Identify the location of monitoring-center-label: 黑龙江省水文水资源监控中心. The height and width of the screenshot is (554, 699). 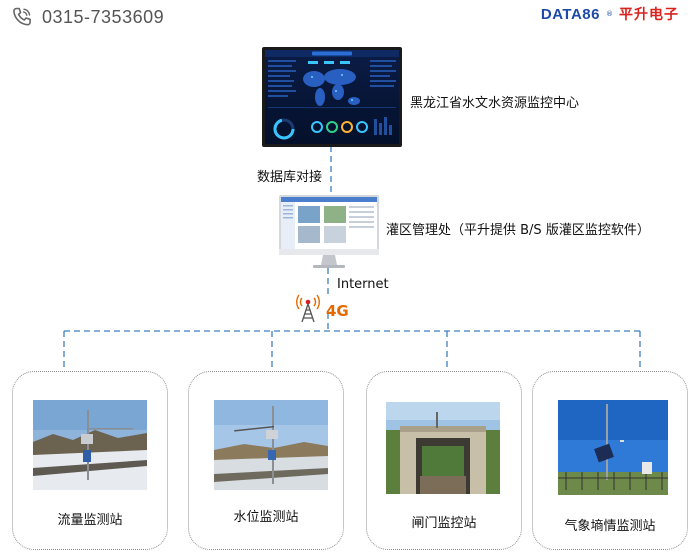
(495, 103).